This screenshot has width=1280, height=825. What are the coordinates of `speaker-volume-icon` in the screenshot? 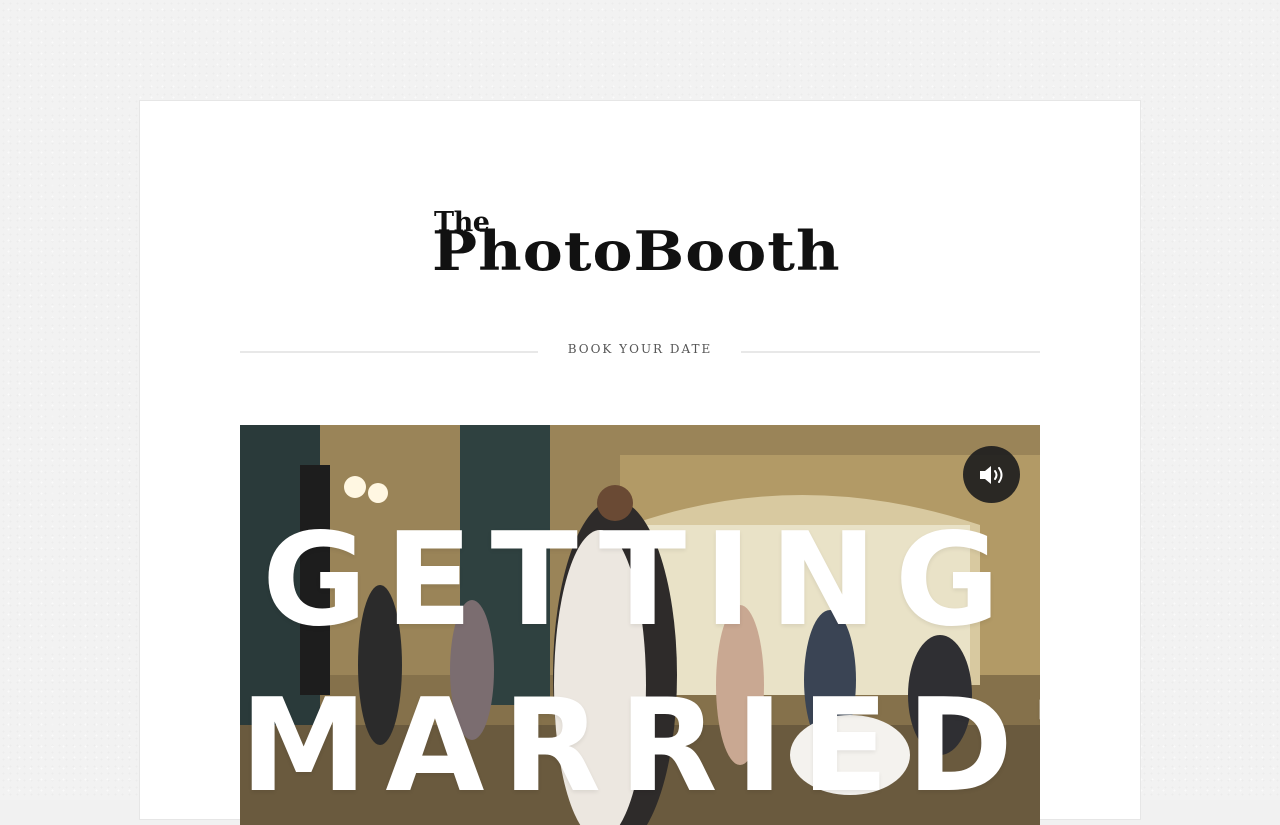 It's located at (990, 474).